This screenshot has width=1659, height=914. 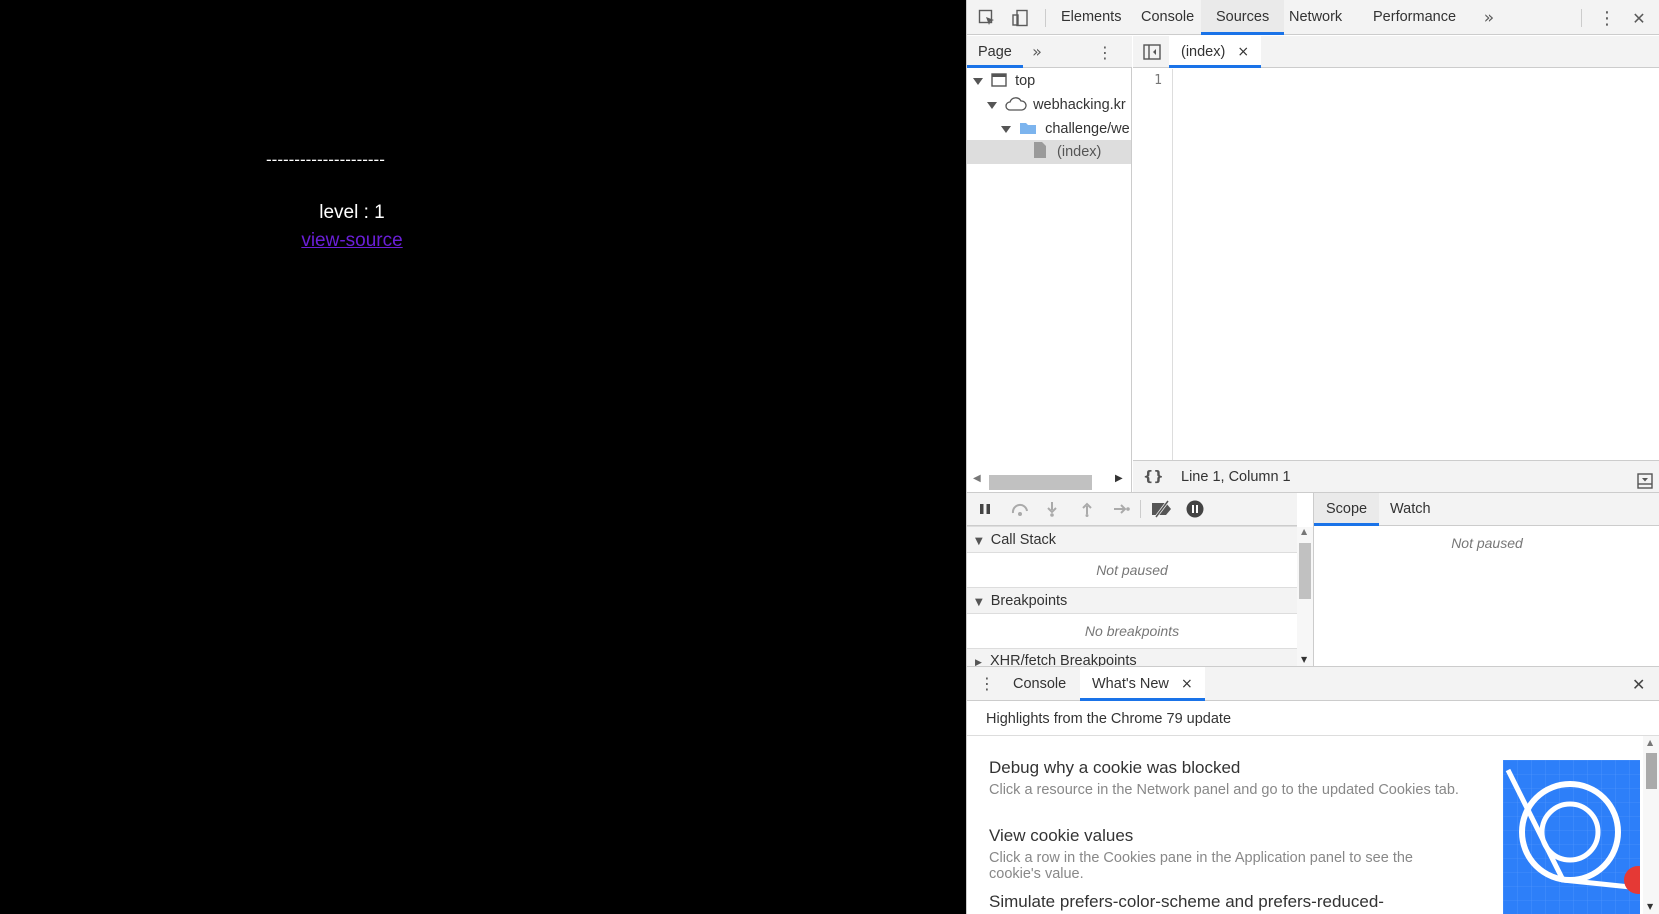 What do you see at coordinates (1153, 265) in the screenshot?
I see `line-number-gutter: 1` at bounding box center [1153, 265].